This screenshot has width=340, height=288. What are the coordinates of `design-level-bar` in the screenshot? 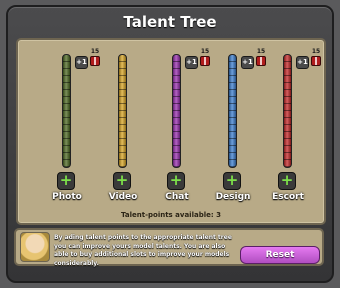 It's located at (232, 111).